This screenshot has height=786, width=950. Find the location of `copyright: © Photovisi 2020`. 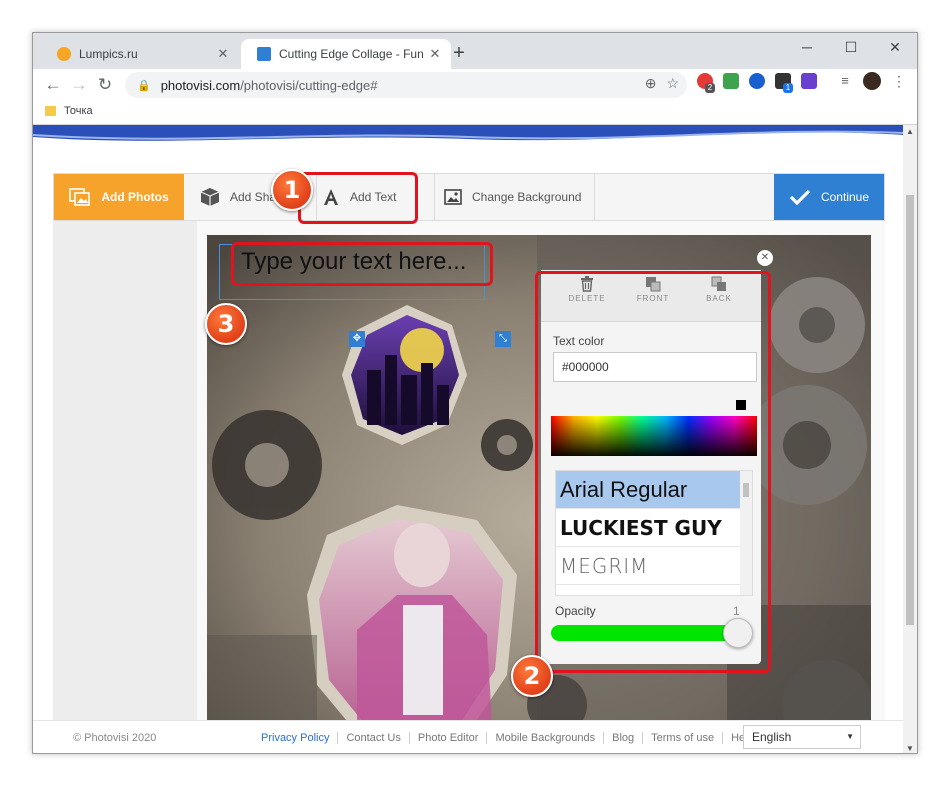

copyright: © Photovisi 2020 is located at coordinates (115, 738).